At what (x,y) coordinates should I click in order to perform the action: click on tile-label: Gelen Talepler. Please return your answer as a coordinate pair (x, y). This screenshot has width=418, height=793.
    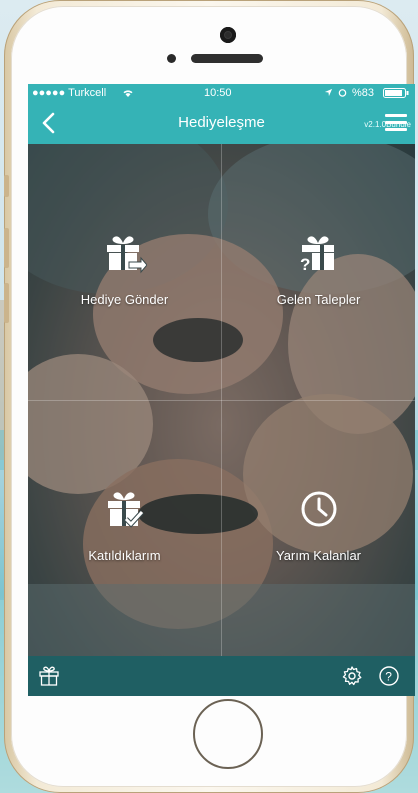
    Looking at the image, I should click on (318, 299).